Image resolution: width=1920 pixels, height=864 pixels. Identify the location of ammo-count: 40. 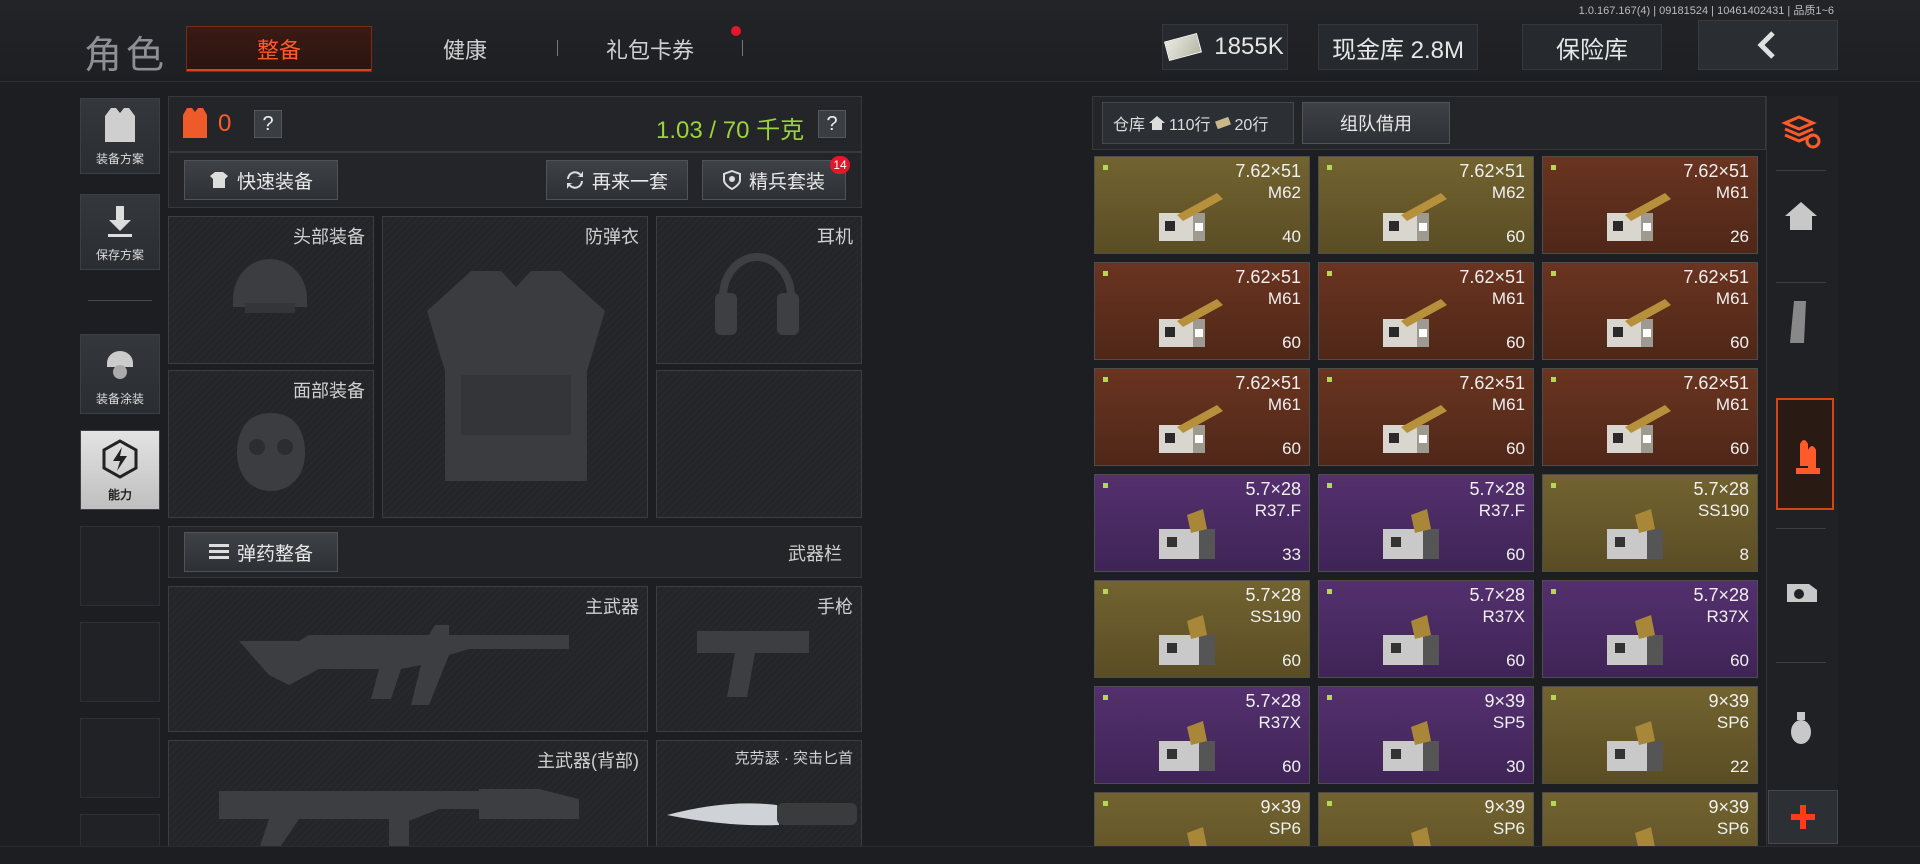
(1291, 236).